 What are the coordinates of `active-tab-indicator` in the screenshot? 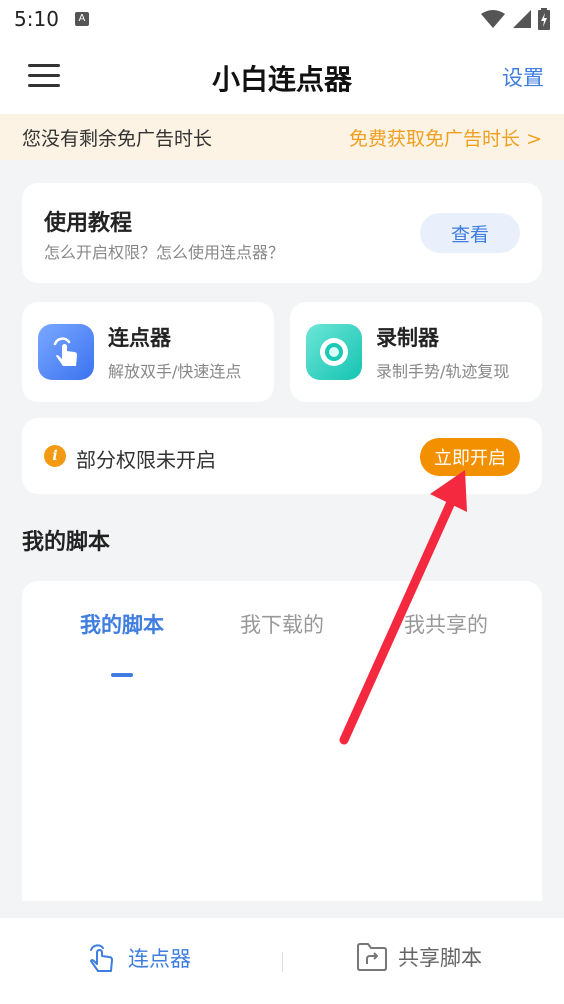 It's located at (122, 675).